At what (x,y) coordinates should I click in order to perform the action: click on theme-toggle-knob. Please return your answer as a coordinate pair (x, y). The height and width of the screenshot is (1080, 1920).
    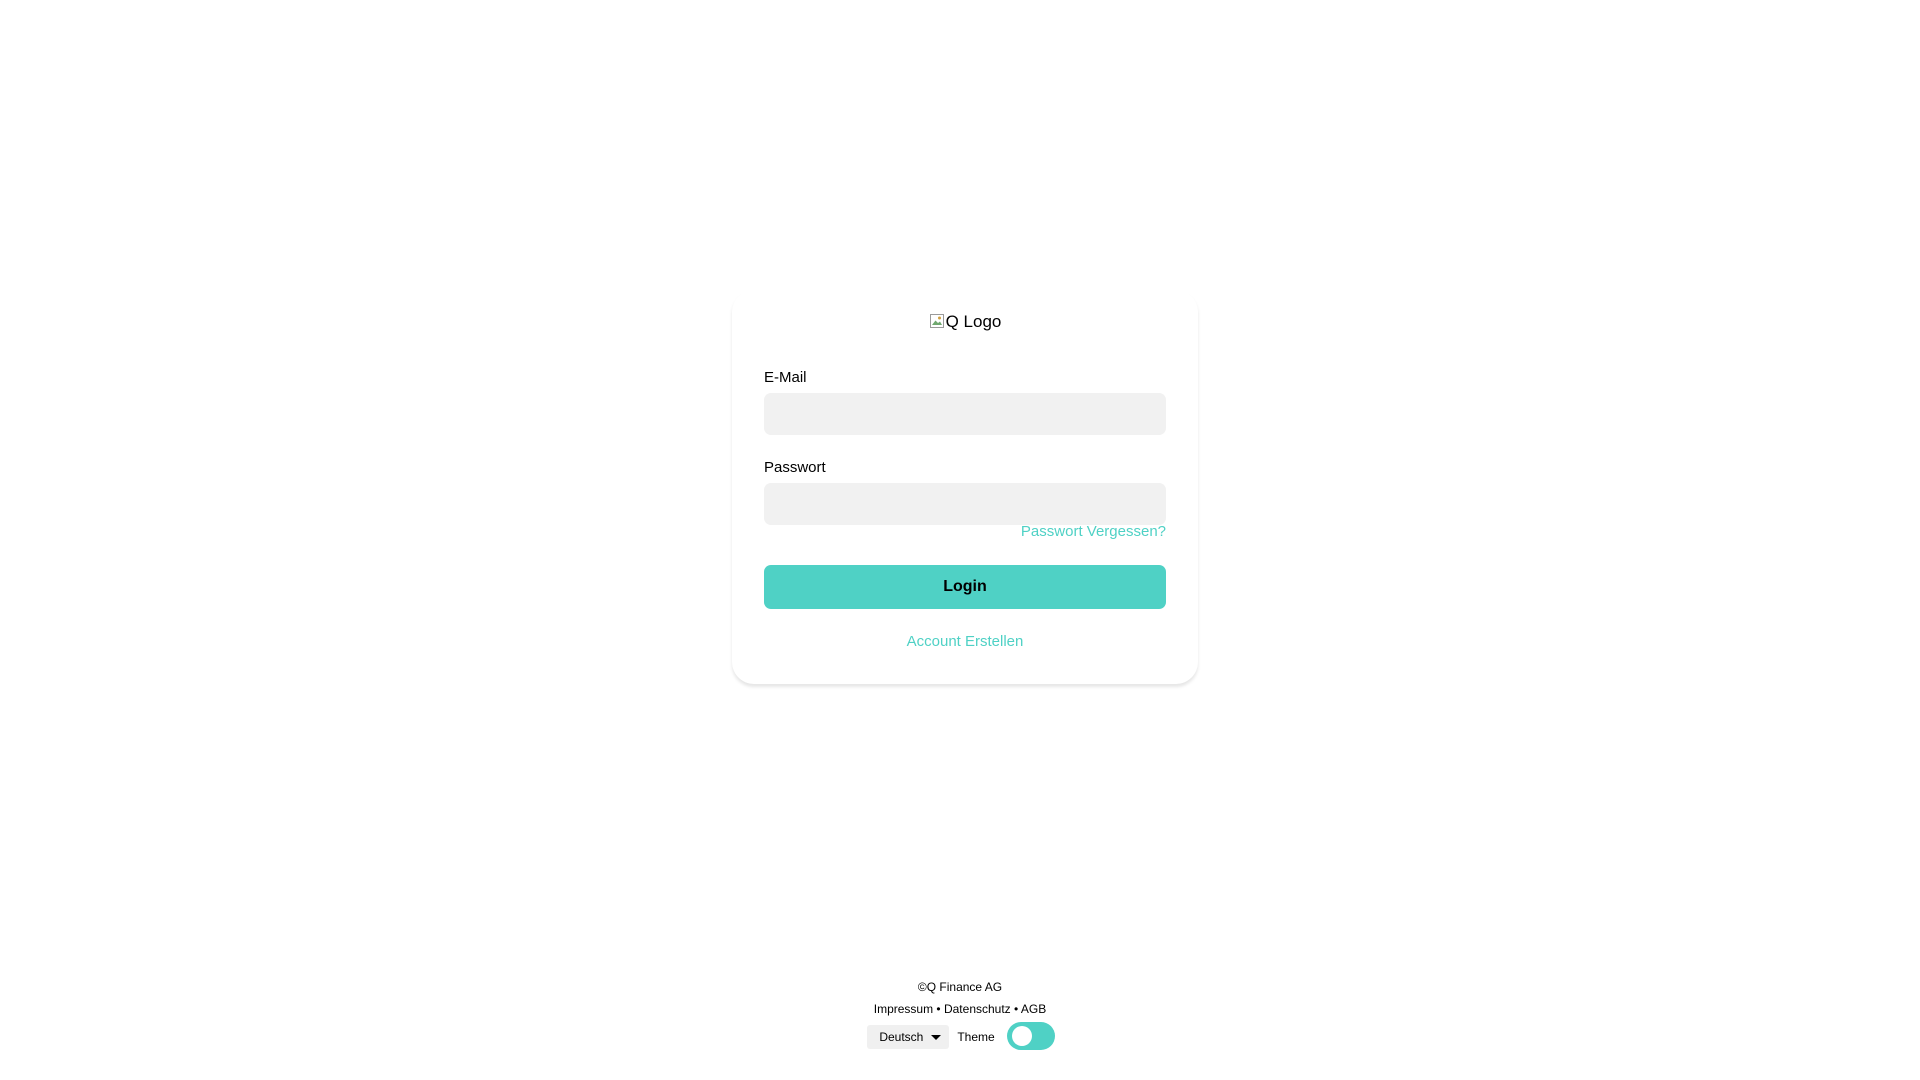
    Looking at the image, I should click on (1021, 1036).